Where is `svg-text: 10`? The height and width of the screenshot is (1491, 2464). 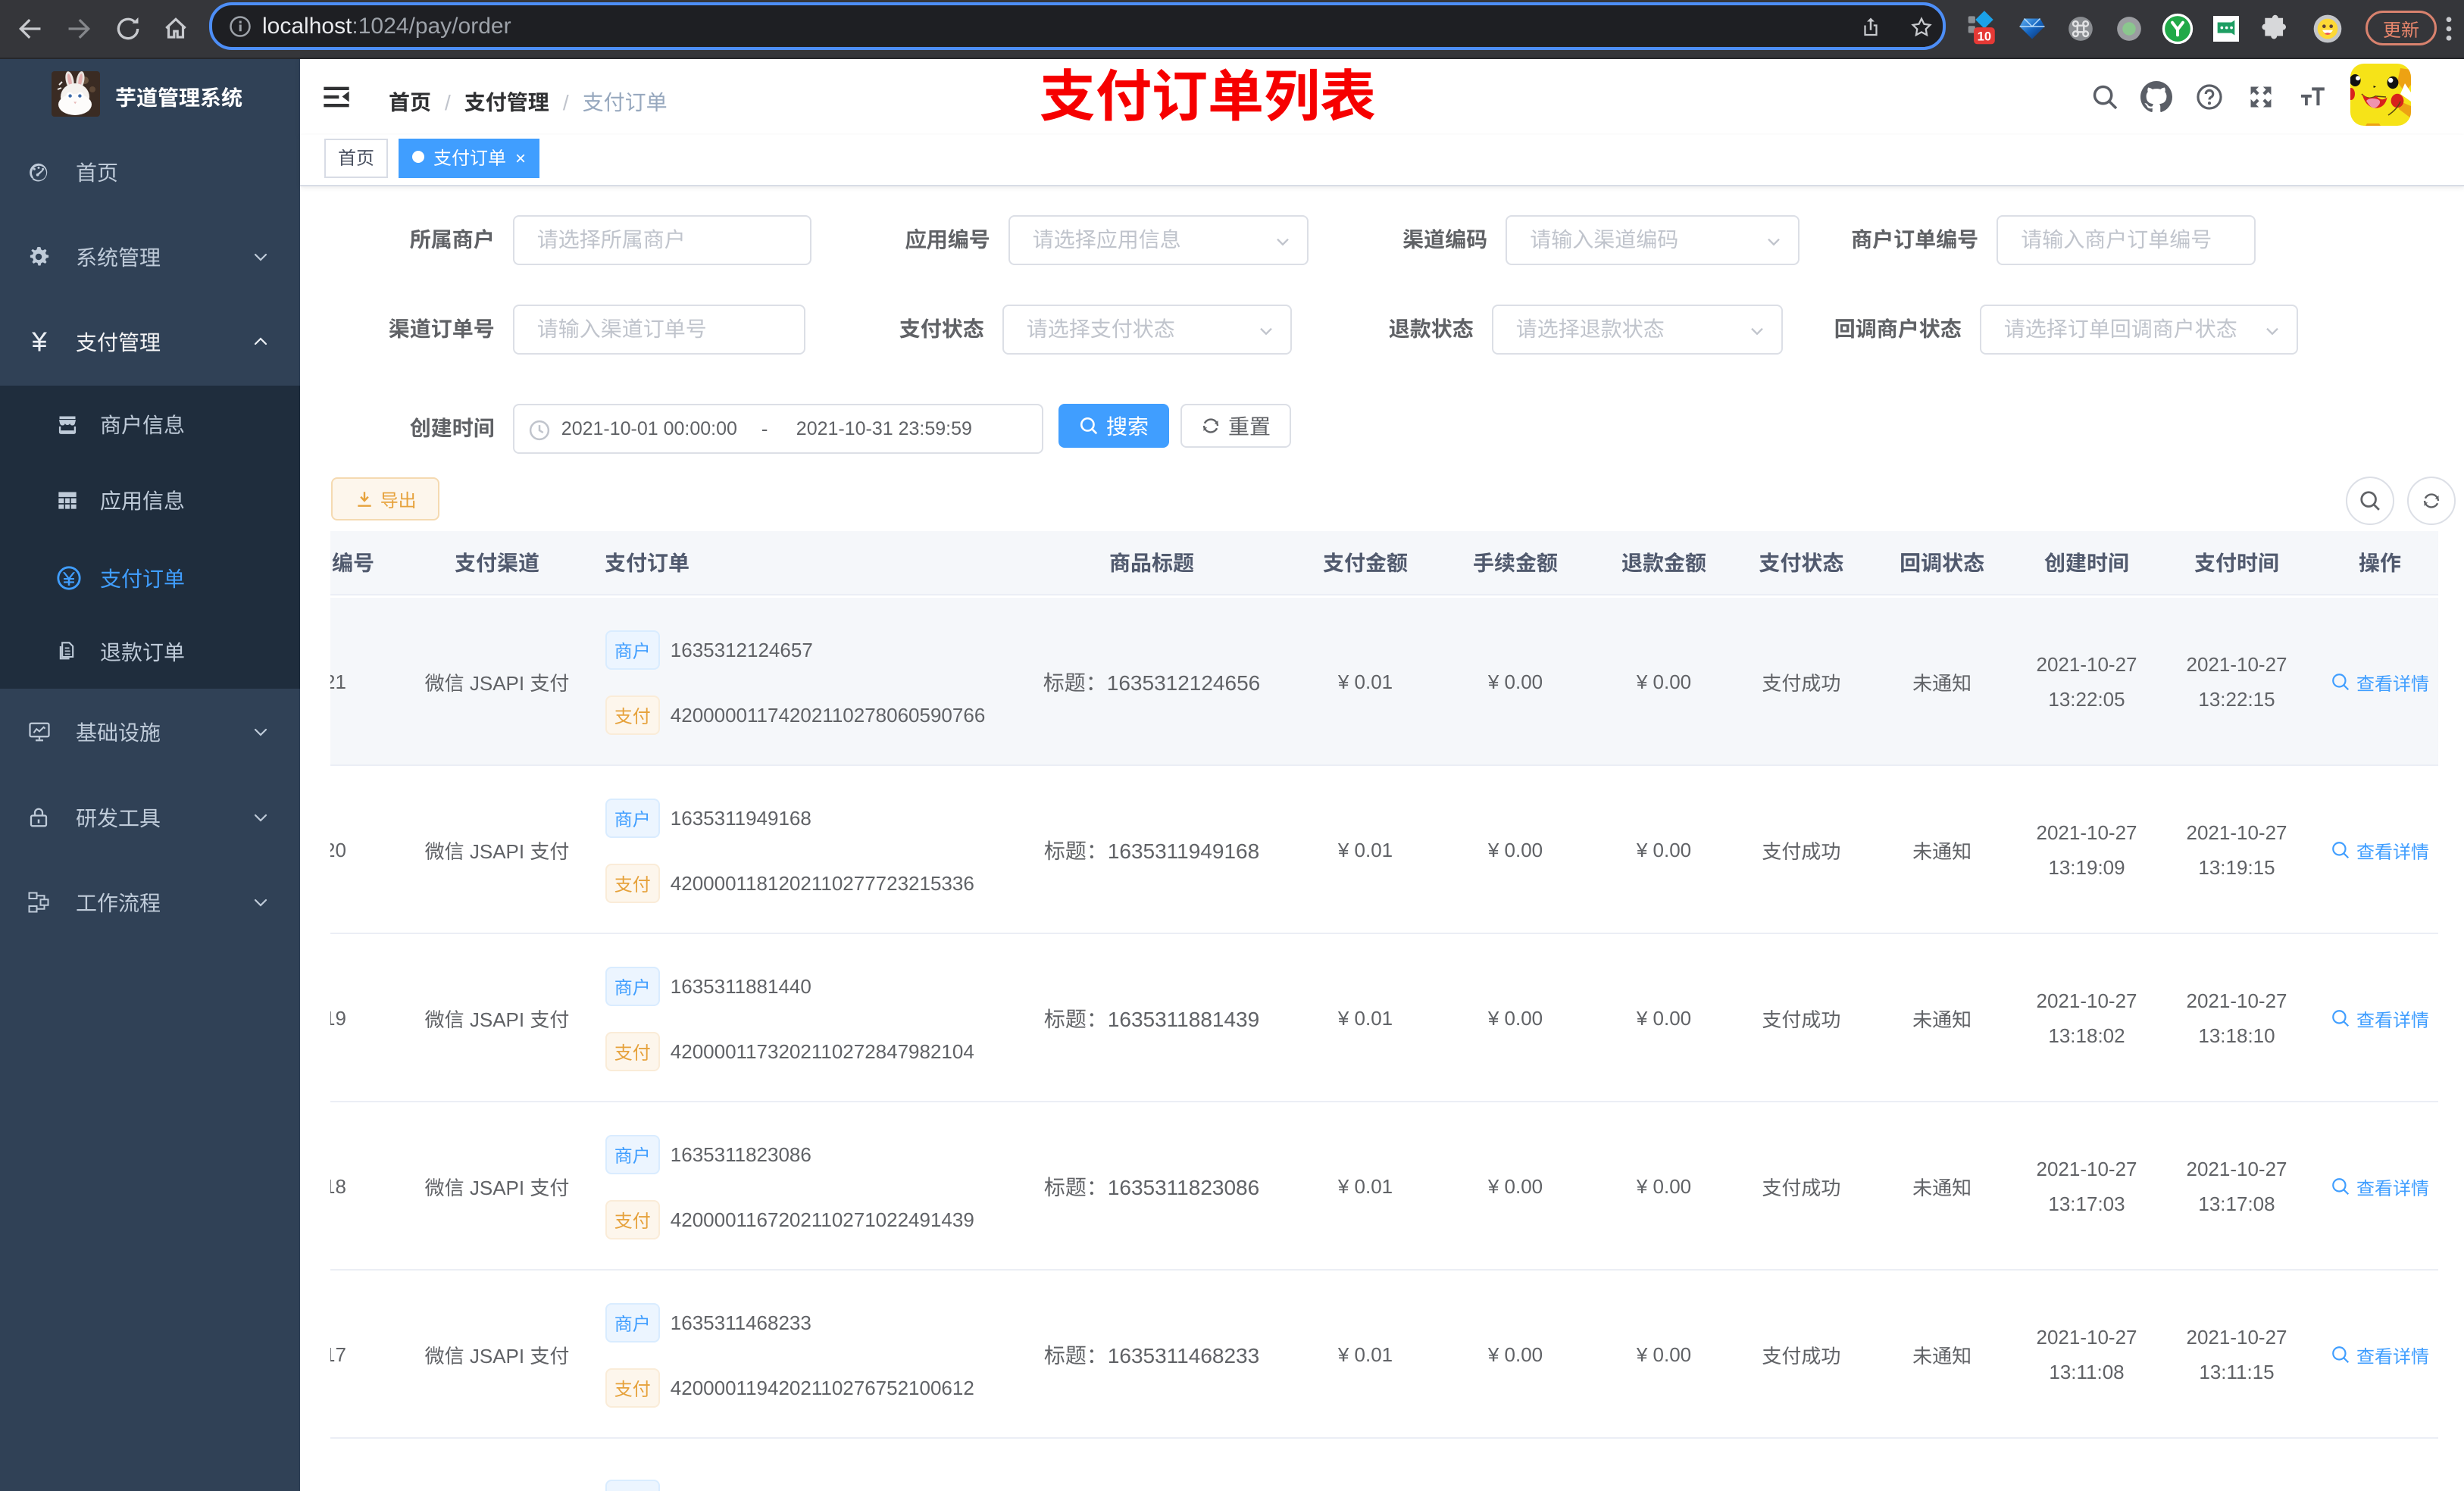 svg-text: 10 is located at coordinates (1984, 37).